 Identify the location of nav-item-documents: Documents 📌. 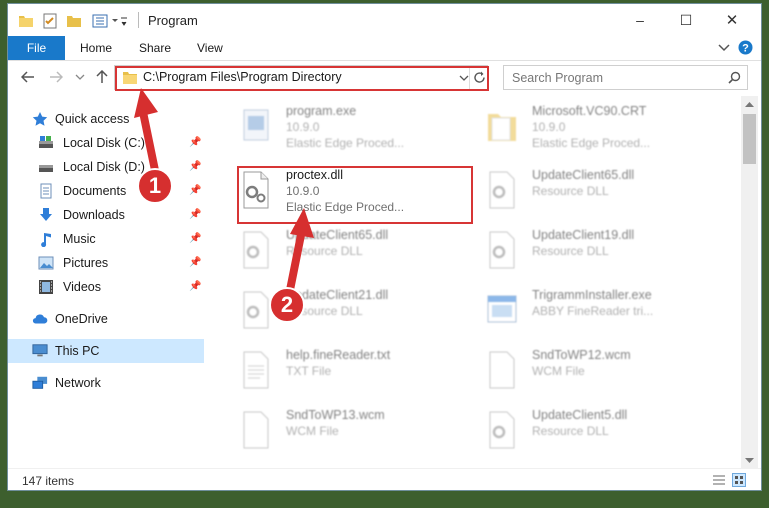
(106, 191).